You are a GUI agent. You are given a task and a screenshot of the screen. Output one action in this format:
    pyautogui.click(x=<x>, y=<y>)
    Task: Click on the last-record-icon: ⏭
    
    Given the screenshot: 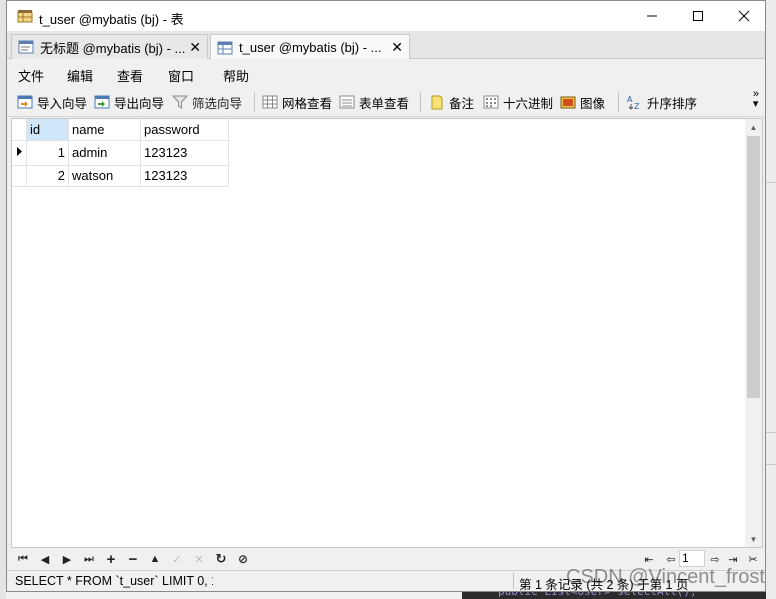 What is the action you would take?
    pyautogui.click(x=89, y=559)
    